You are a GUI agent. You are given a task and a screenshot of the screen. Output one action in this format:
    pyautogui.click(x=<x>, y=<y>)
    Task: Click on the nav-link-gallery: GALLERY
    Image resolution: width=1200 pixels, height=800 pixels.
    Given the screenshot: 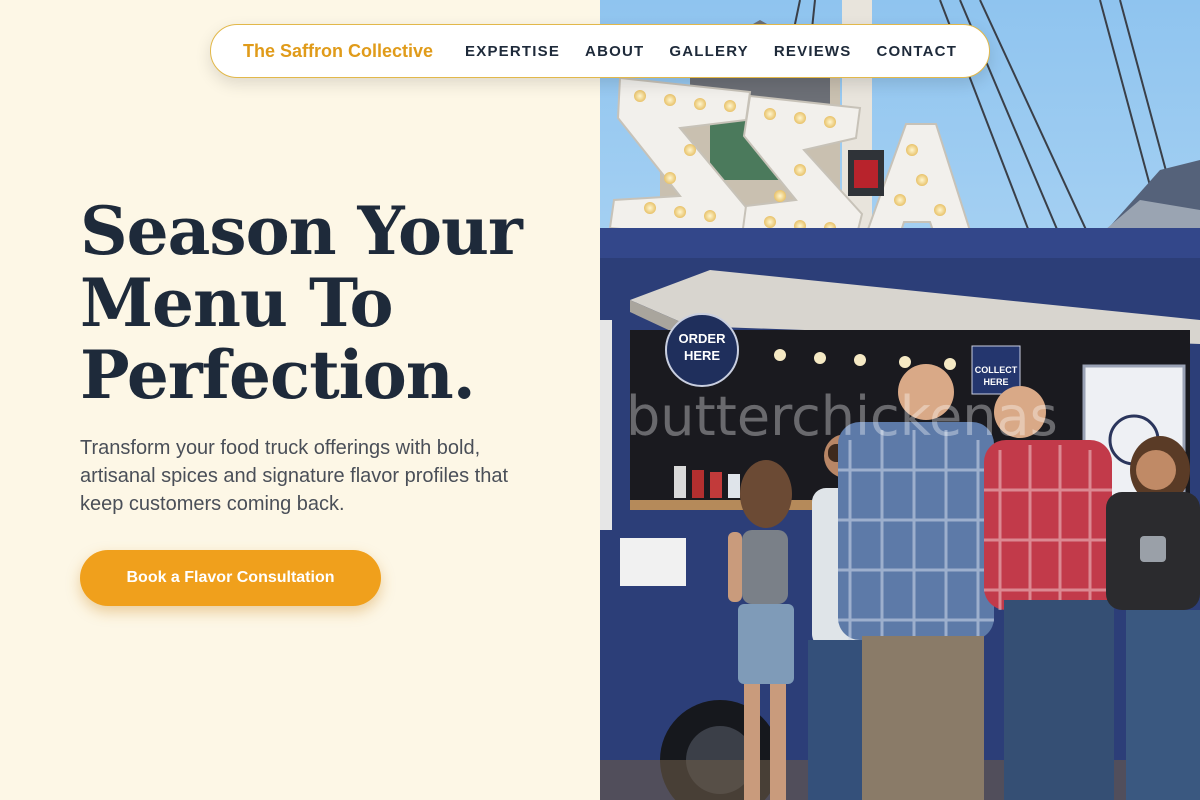 What is the action you would take?
    pyautogui.click(x=709, y=51)
    